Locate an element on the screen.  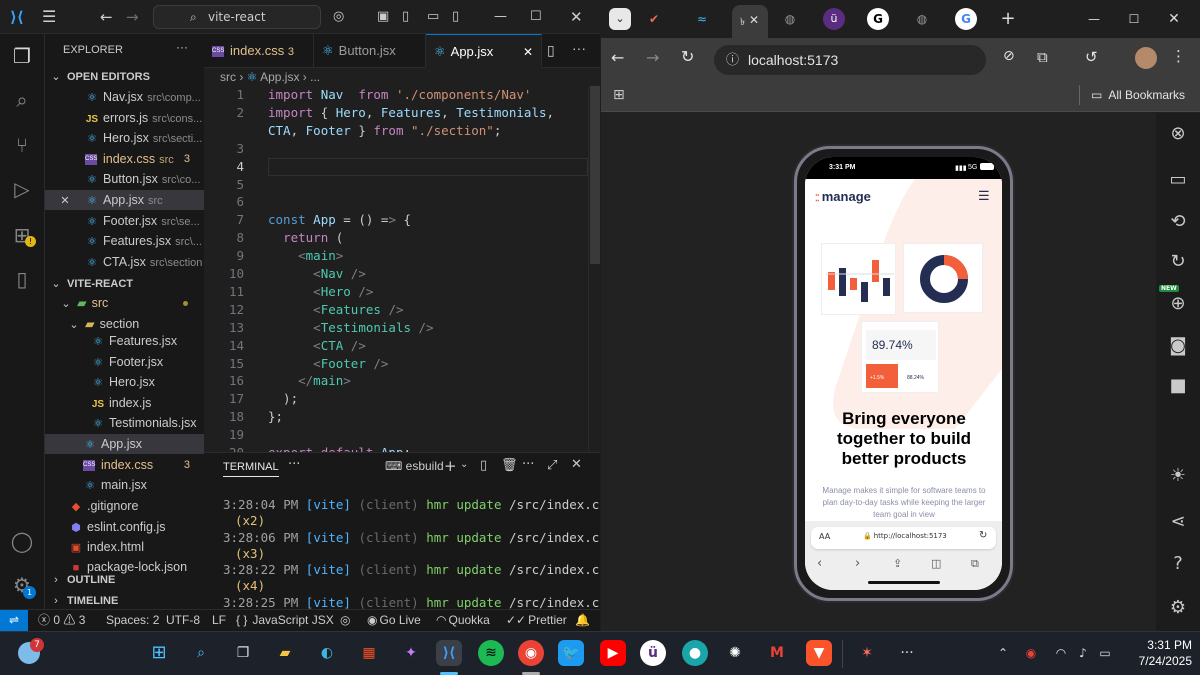
split-editor-icon: ▯ is located at coordinates (551, 50).